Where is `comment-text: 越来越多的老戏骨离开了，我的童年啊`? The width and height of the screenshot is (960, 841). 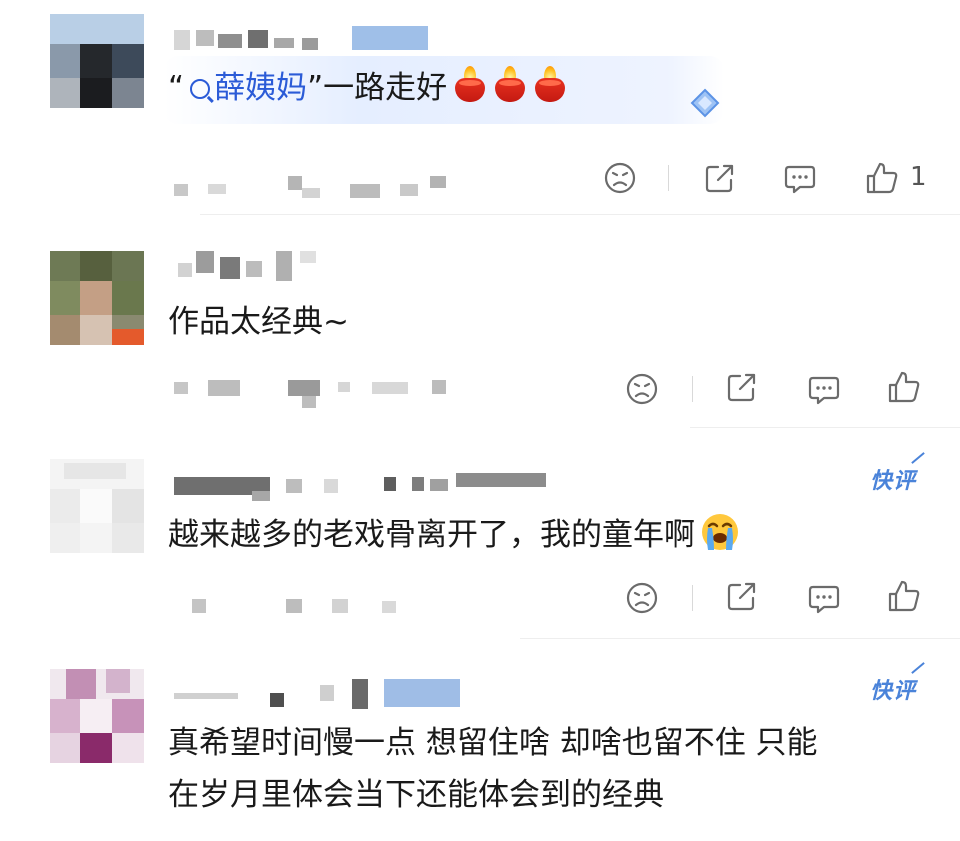
comment-text: 越来越多的老戏骨离开了，我的童年啊 is located at coordinates (454, 535).